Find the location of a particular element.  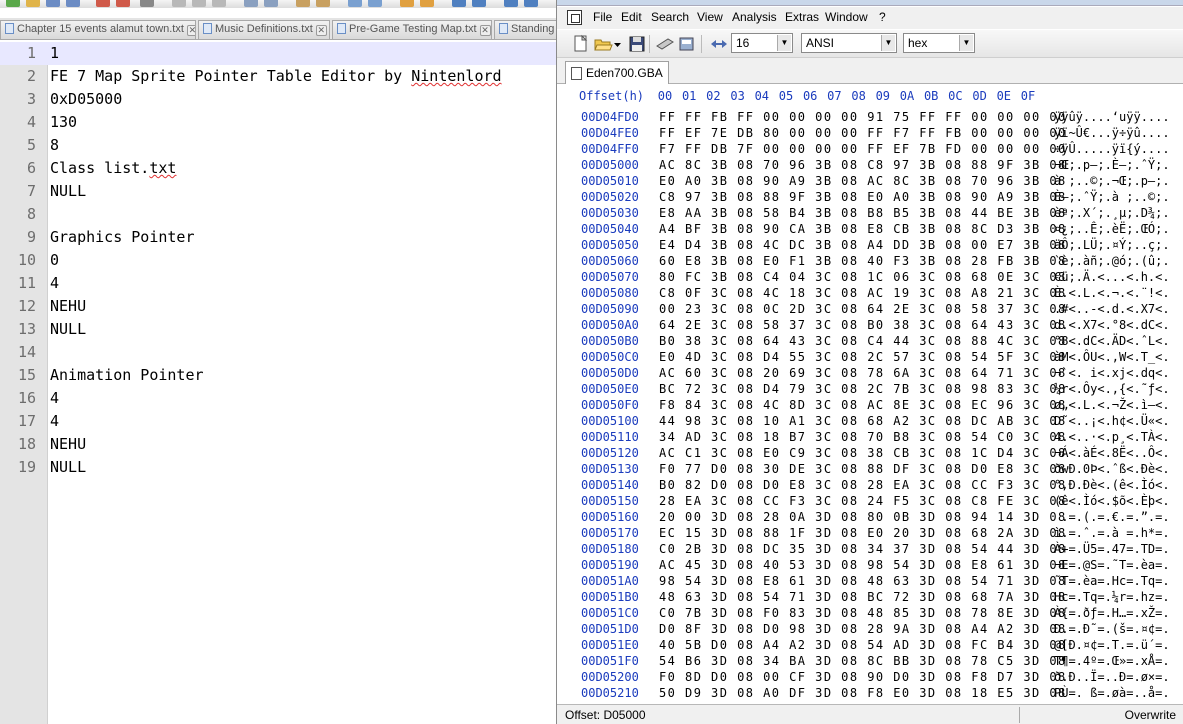

editor-line: 13 NULL is located at coordinates (278, 329).